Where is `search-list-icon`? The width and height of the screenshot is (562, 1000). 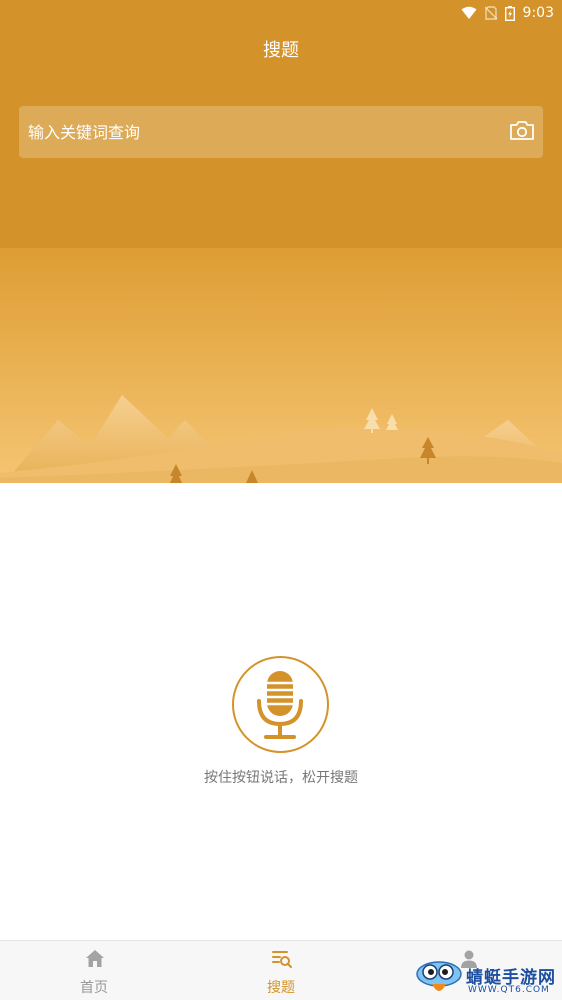 search-list-icon is located at coordinates (282, 959).